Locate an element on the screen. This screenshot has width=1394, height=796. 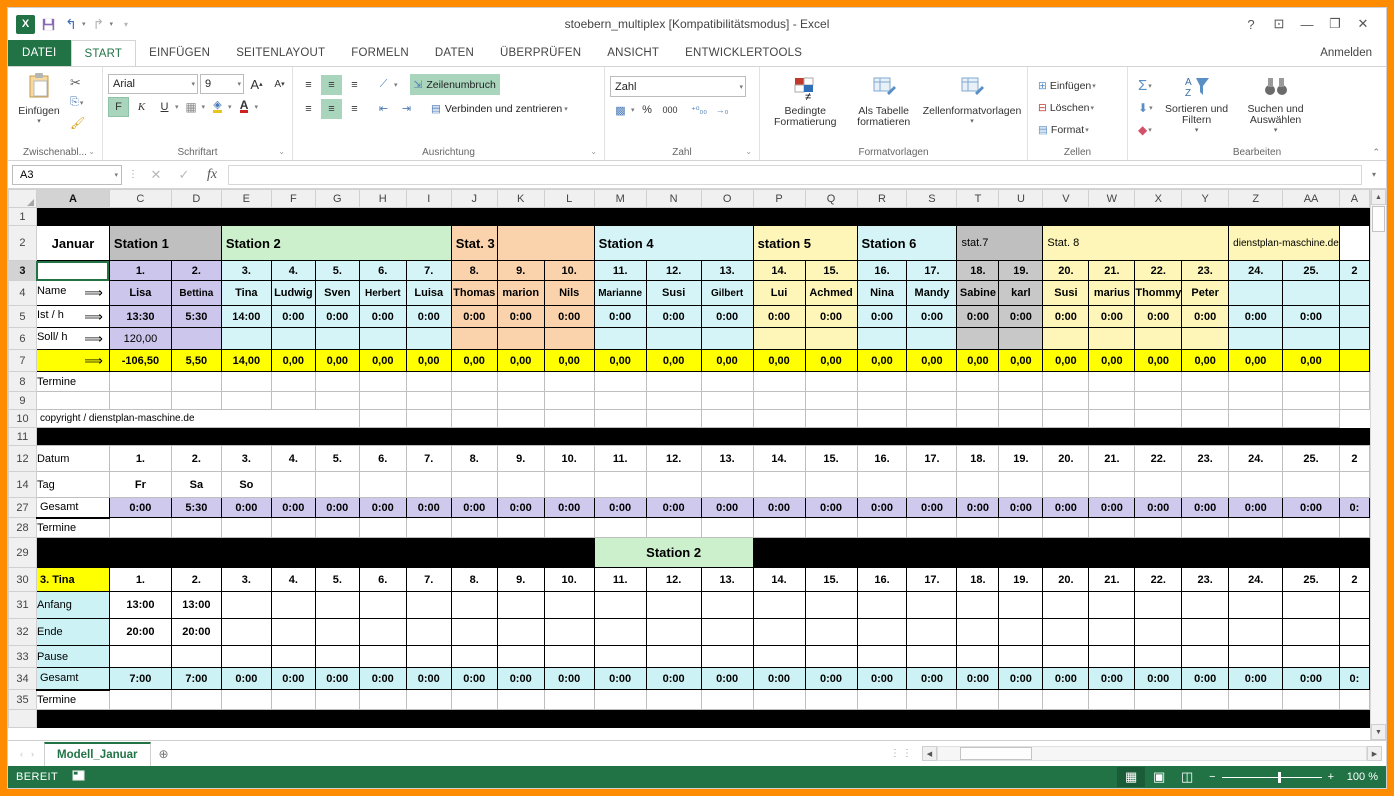
date-cell: 25. is located at coordinates (1311, 579).